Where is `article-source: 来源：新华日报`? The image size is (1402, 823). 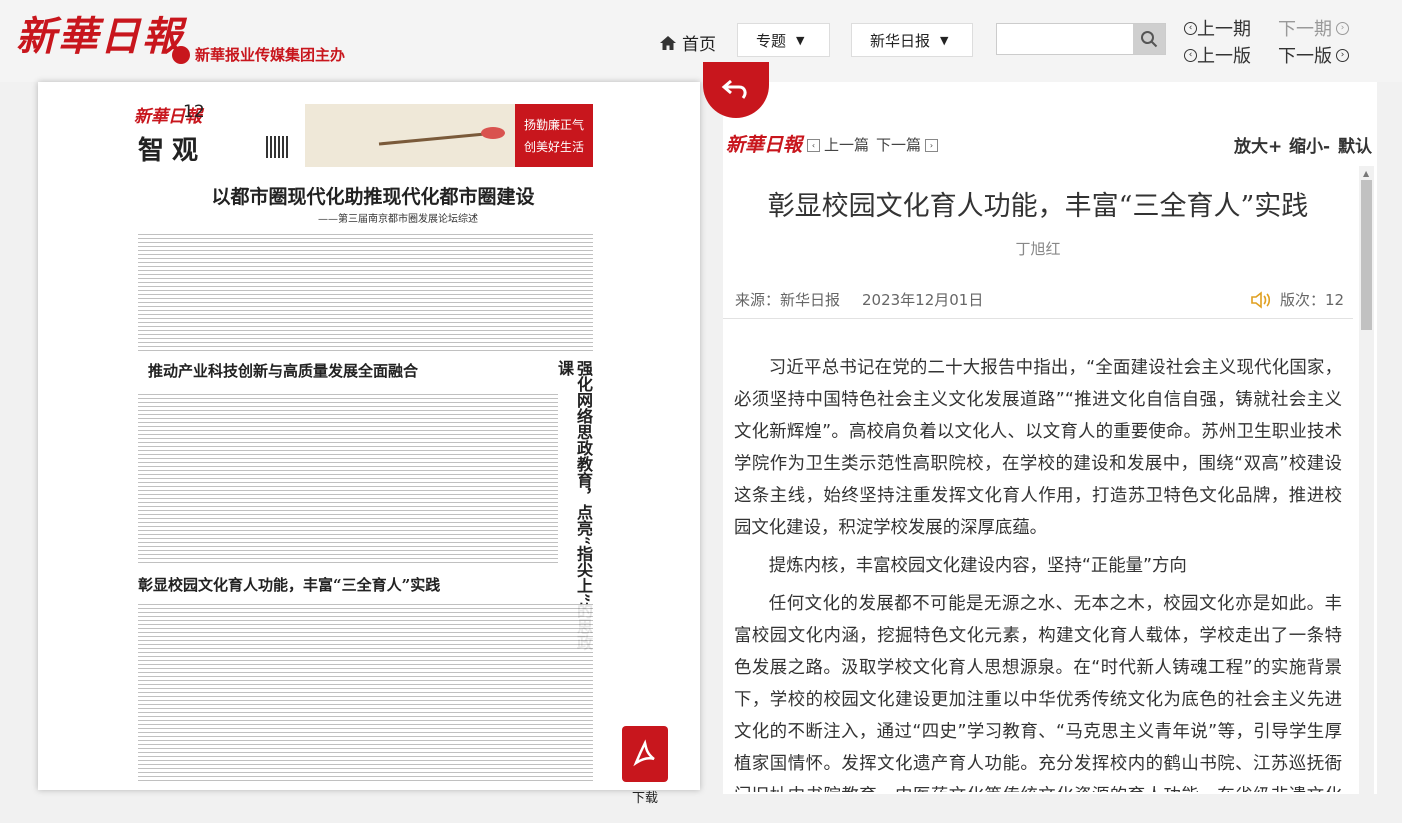 article-source: 来源：新华日报 is located at coordinates (788, 300).